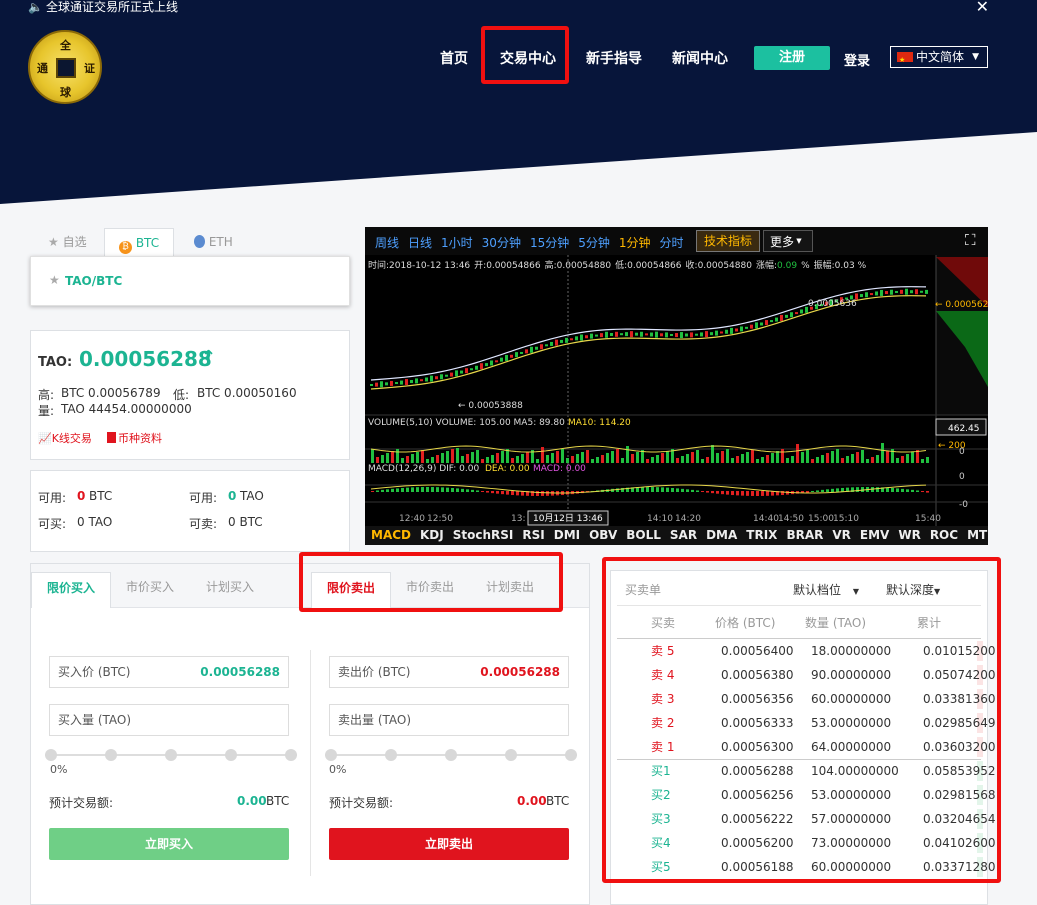 This screenshot has height=905, width=1037. What do you see at coordinates (961, 305) in the screenshot?
I see `last-price-tag: ← 0.0005628` at bounding box center [961, 305].